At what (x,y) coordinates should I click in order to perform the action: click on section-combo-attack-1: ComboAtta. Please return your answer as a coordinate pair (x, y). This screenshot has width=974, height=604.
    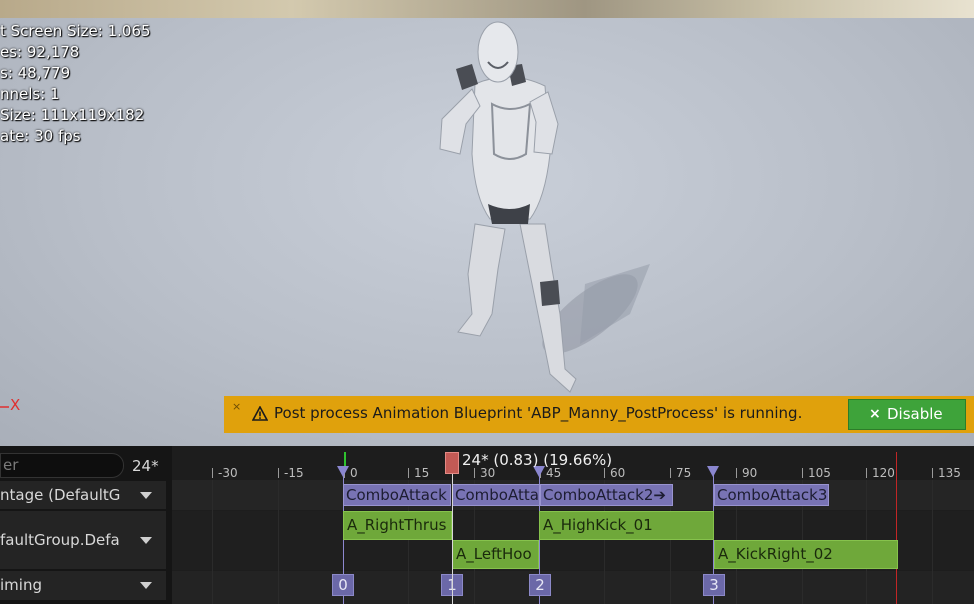
    Looking at the image, I should click on (496, 495).